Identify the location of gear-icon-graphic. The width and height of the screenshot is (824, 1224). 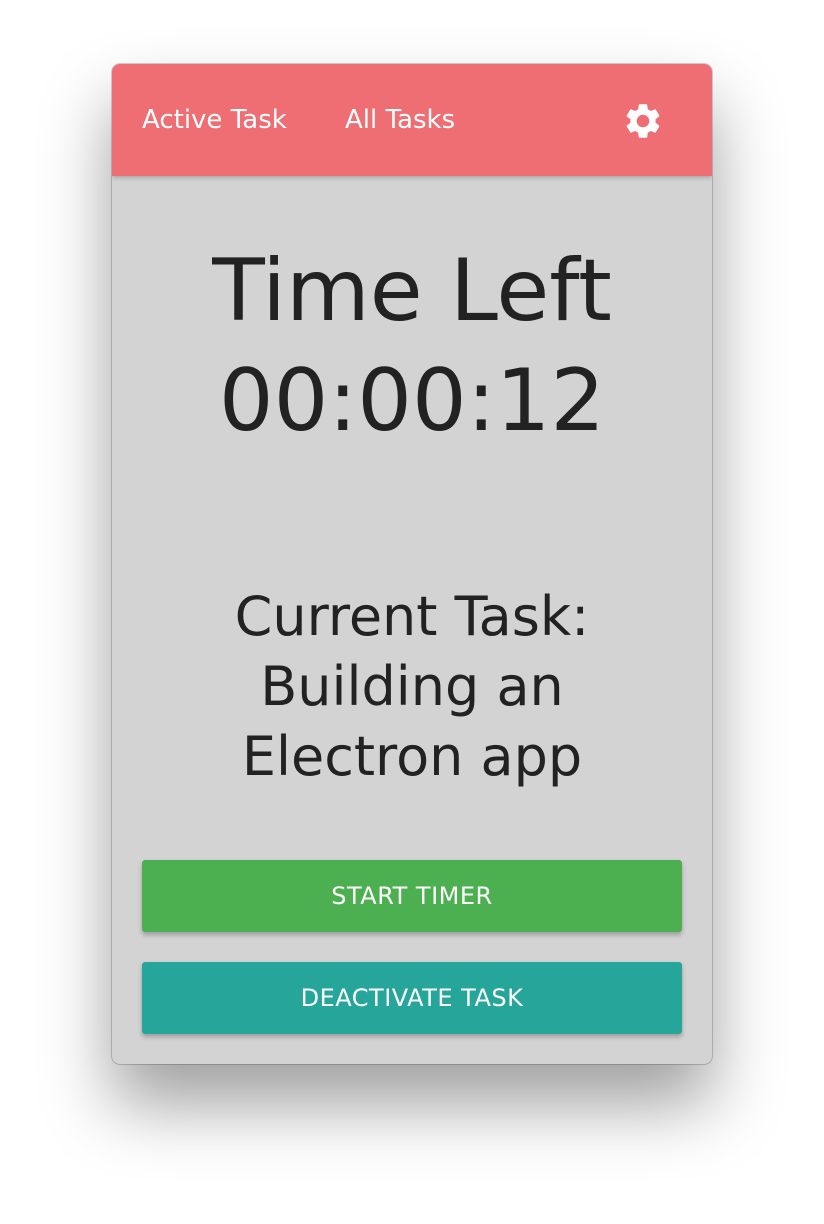
(643, 121).